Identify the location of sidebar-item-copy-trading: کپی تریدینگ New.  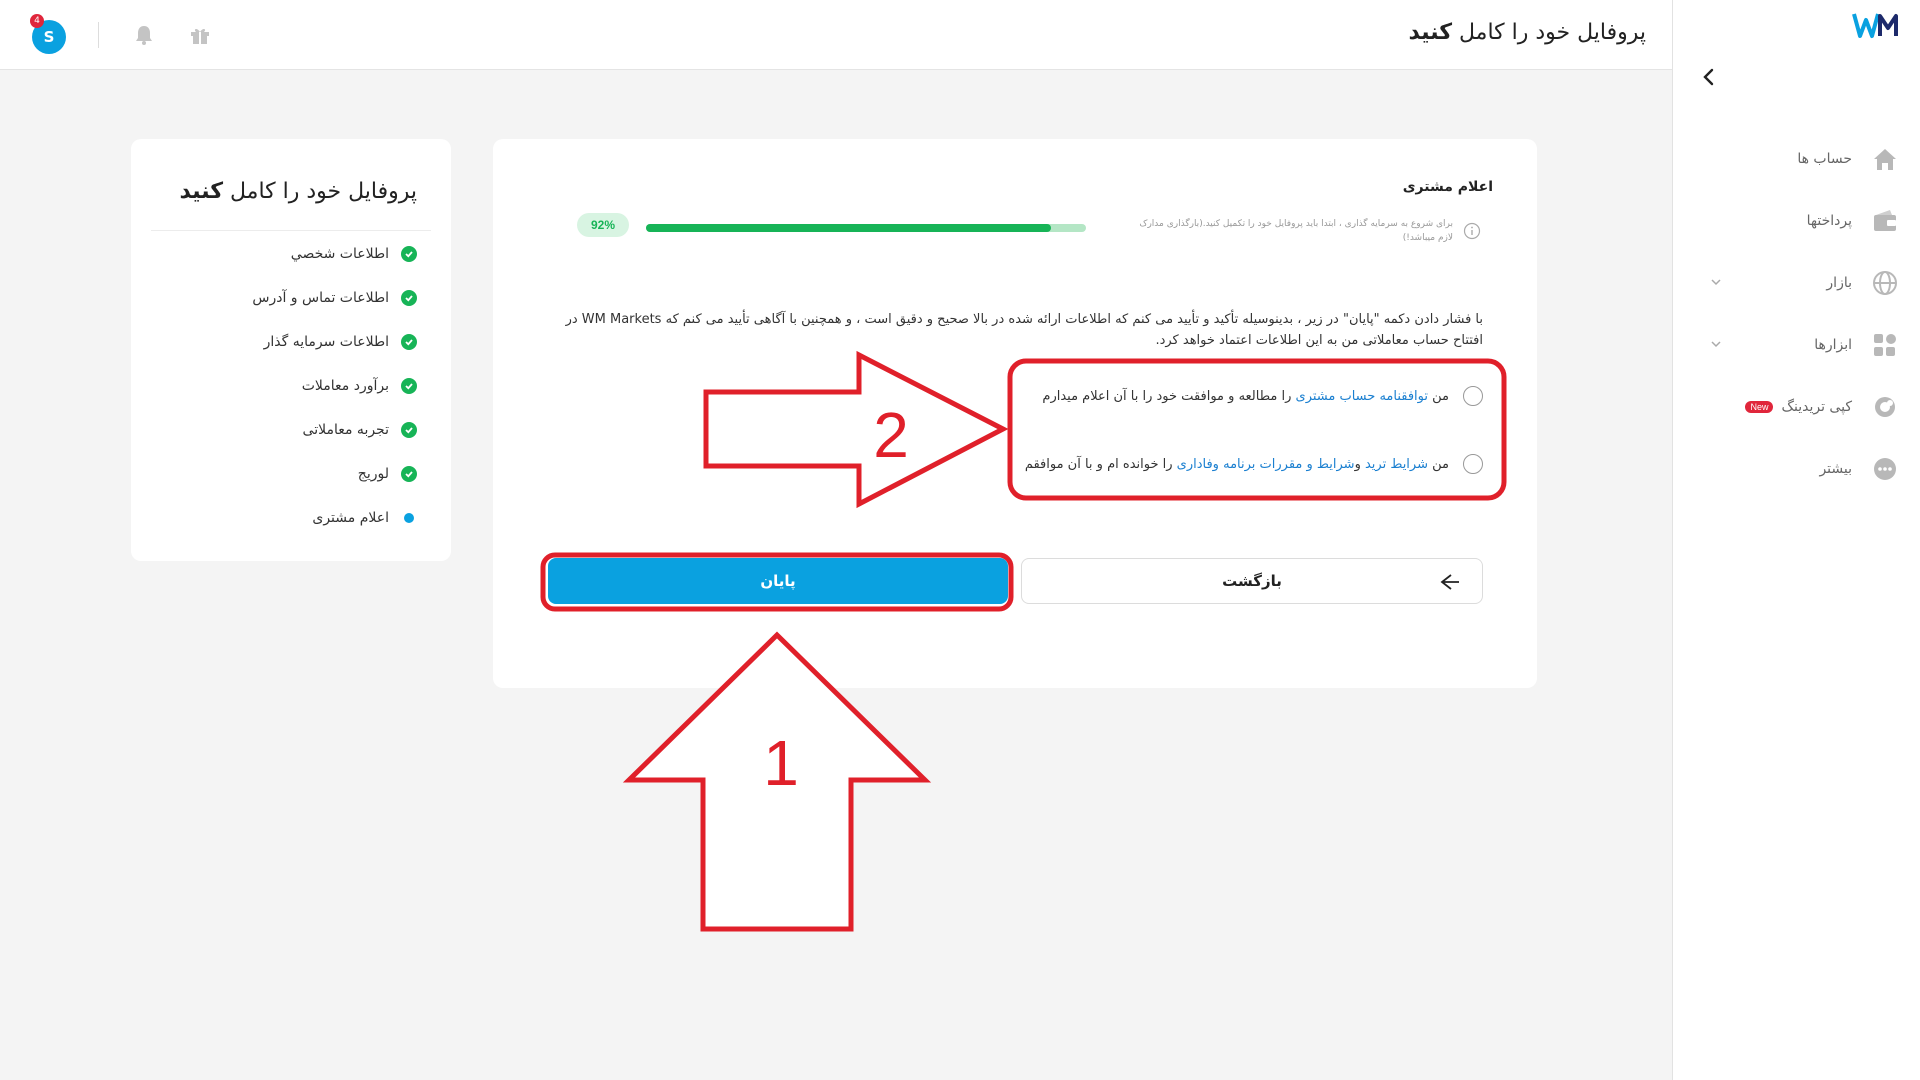
(1796, 407).